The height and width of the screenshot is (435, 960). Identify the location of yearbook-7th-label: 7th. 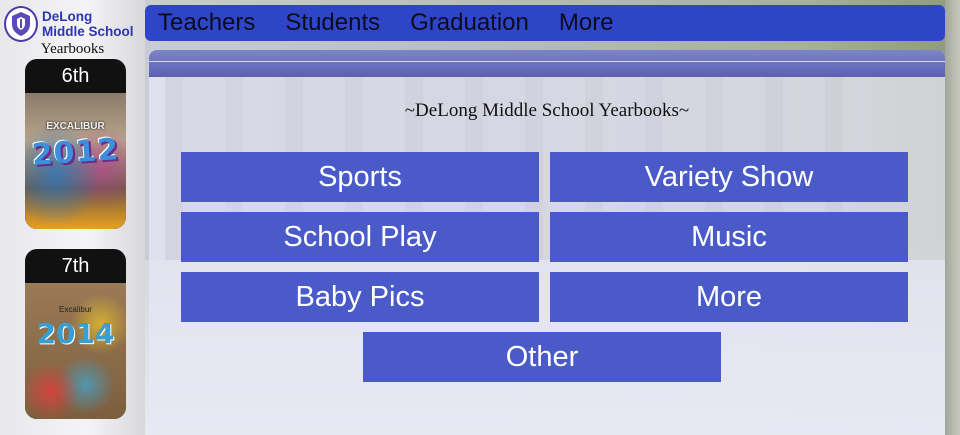
(75, 266).